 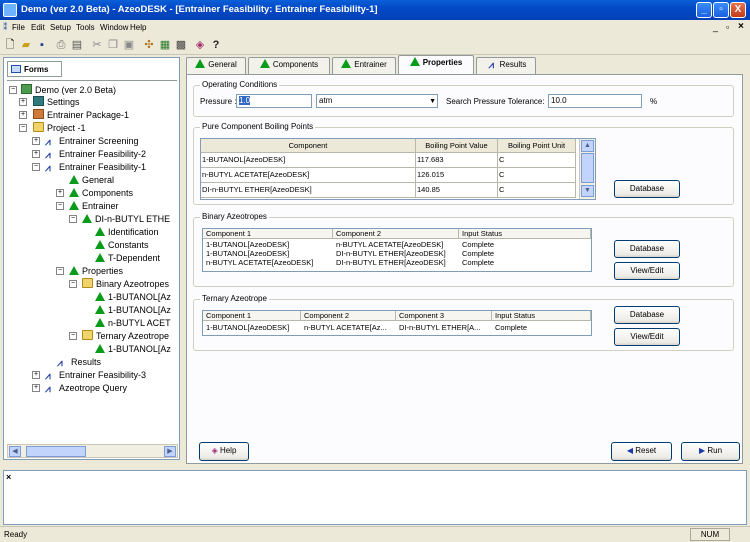 I want to click on tree-node-binary-azeotropes: Binary Azeotropes, so click(x=125, y=284).